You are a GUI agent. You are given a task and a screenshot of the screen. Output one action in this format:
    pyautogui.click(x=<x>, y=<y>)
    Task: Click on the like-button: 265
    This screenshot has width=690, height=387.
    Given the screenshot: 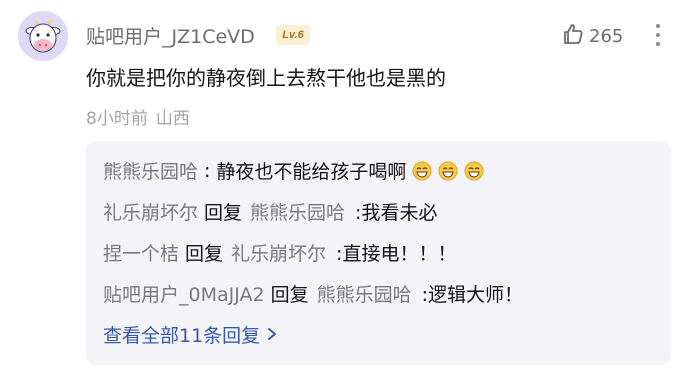 What is the action you would take?
    pyautogui.click(x=592, y=36)
    